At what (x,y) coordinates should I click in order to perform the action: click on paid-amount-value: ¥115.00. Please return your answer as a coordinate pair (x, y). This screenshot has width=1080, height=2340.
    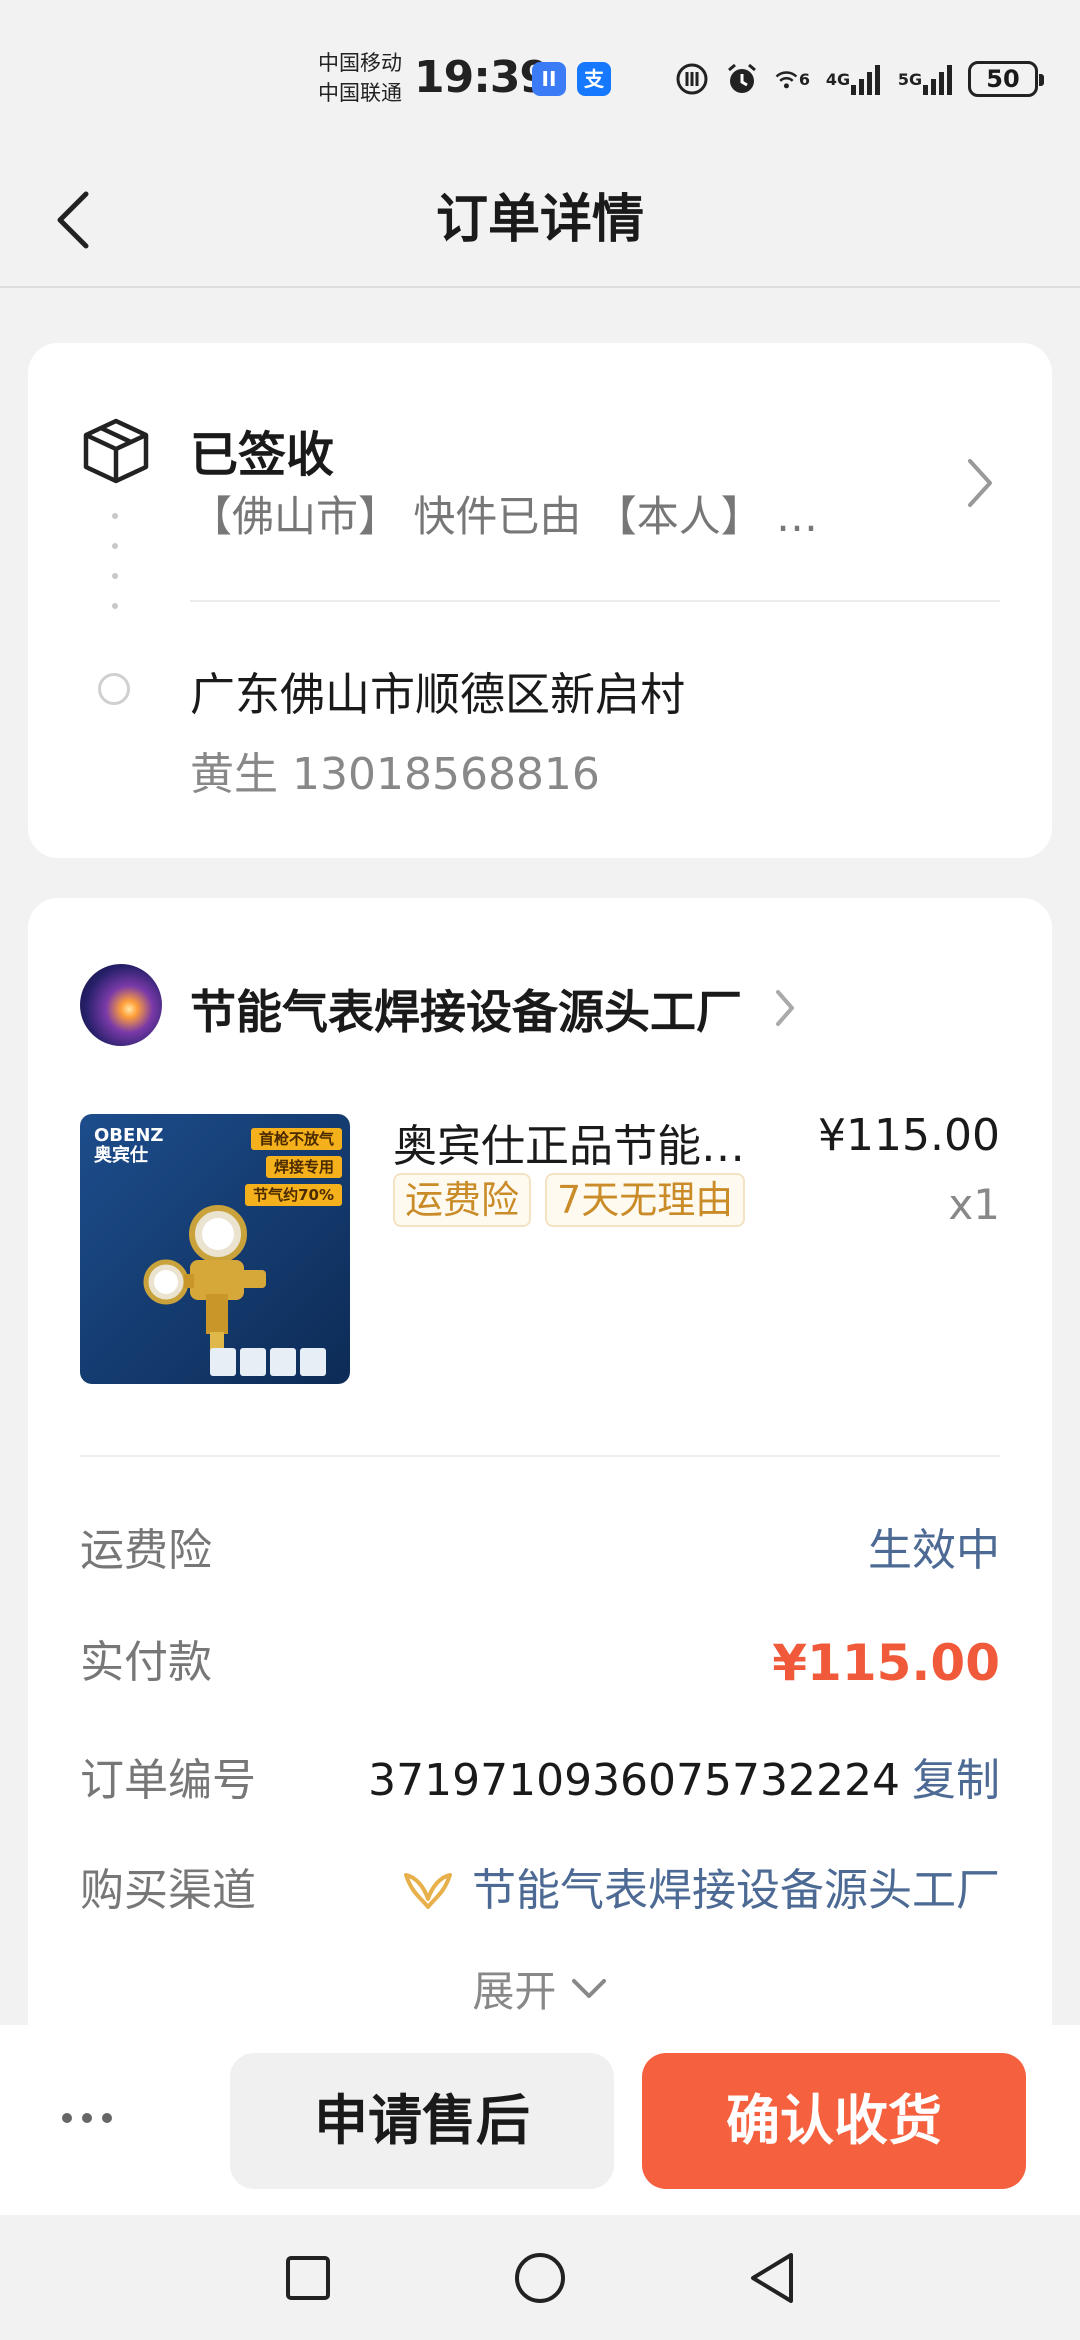
    Looking at the image, I should click on (886, 1663).